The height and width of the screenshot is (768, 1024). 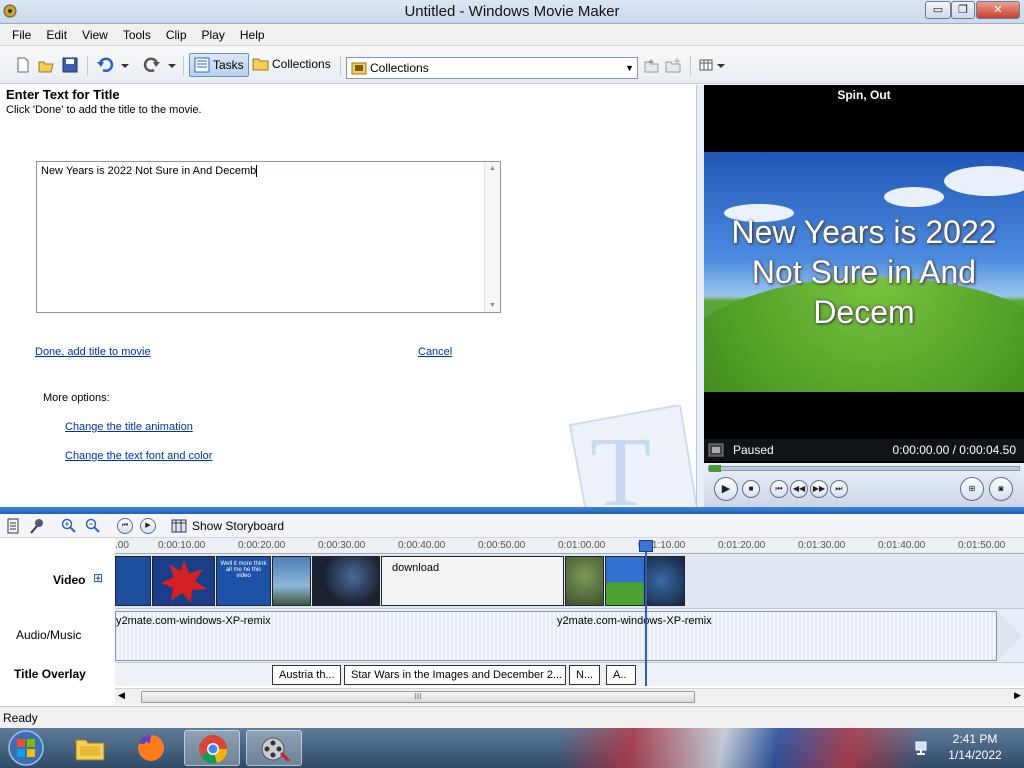 What do you see at coordinates (751, 489) in the screenshot?
I see `stop-button: ■` at bounding box center [751, 489].